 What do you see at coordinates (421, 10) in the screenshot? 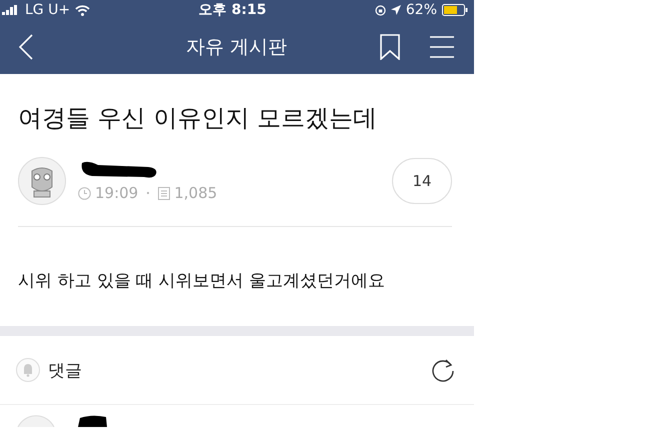
I see `battery-percent: 62%` at bounding box center [421, 10].